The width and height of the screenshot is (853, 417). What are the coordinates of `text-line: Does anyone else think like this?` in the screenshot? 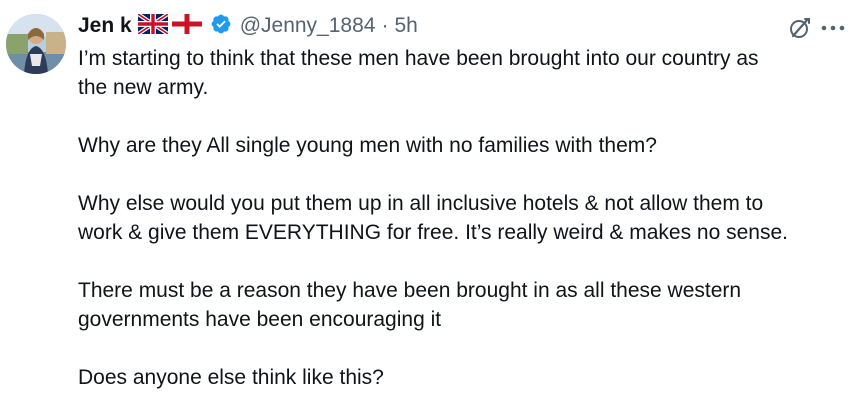 It's located at (231, 377).